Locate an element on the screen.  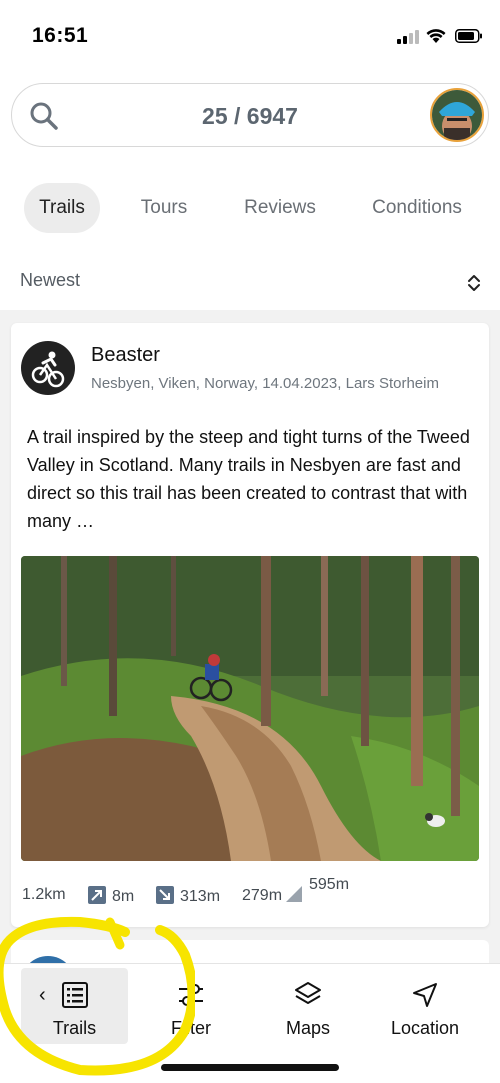
distance-value: 1.2km is located at coordinates (44, 894).